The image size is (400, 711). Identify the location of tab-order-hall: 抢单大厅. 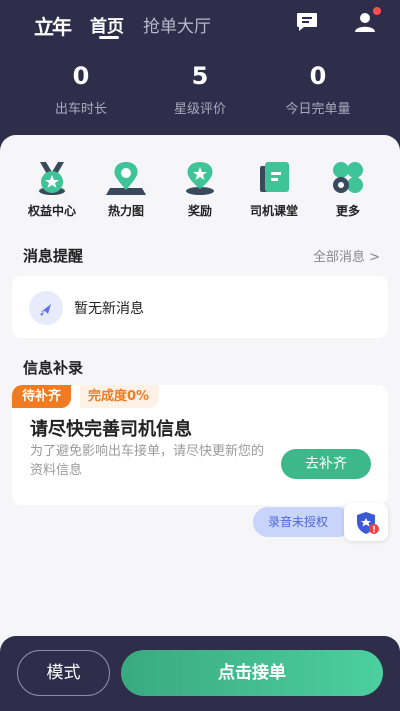
(177, 24).